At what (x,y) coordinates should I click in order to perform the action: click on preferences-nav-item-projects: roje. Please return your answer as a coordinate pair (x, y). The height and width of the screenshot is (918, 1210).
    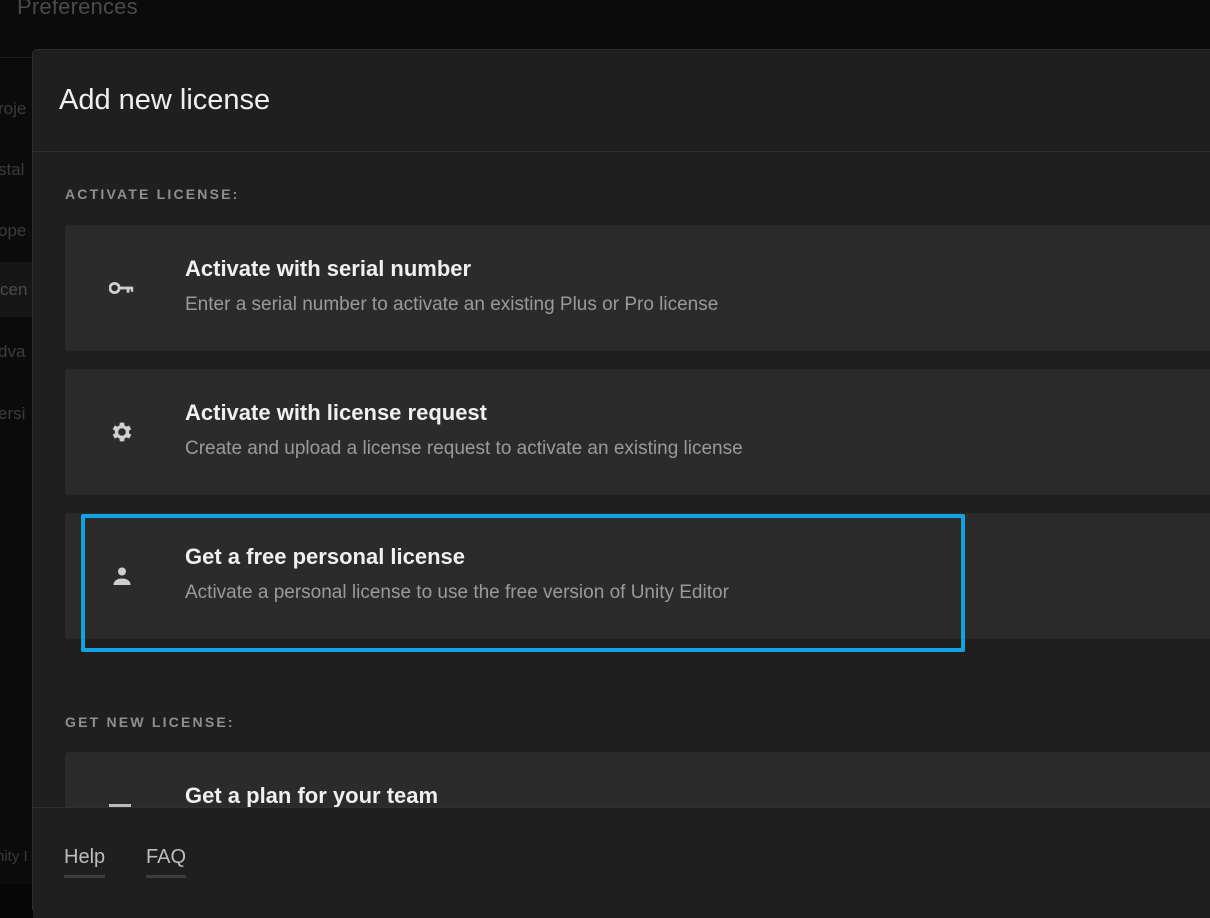
    Looking at the image, I should click on (13, 109).